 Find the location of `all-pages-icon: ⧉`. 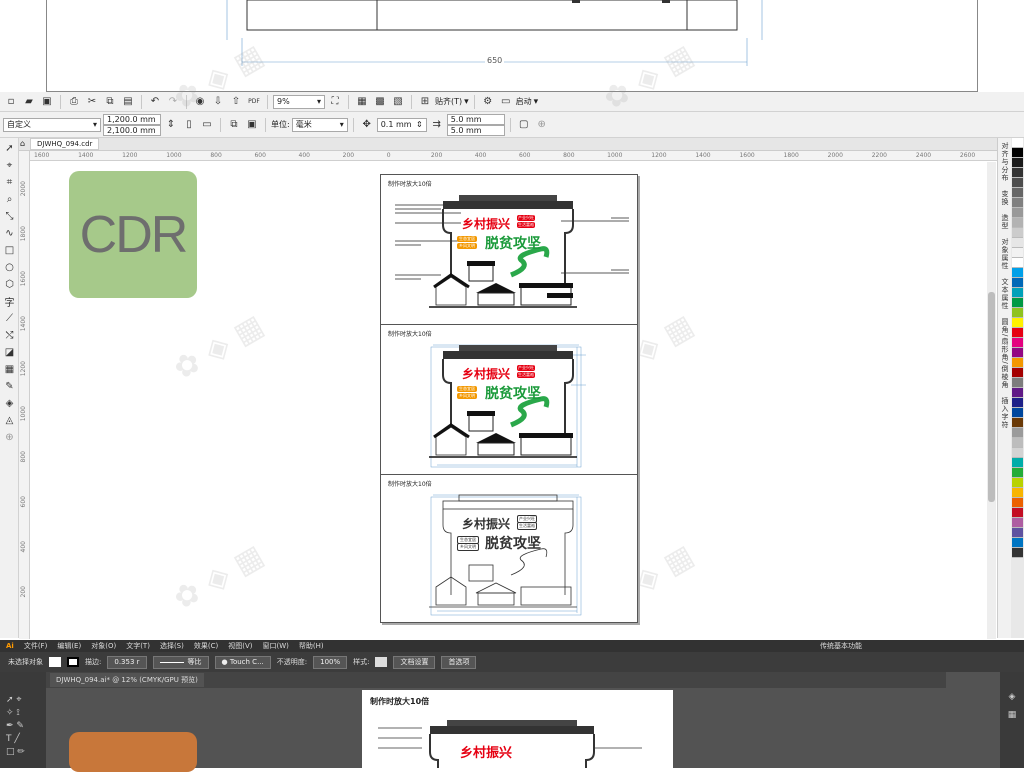

all-pages-icon: ⧉ is located at coordinates (234, 125).